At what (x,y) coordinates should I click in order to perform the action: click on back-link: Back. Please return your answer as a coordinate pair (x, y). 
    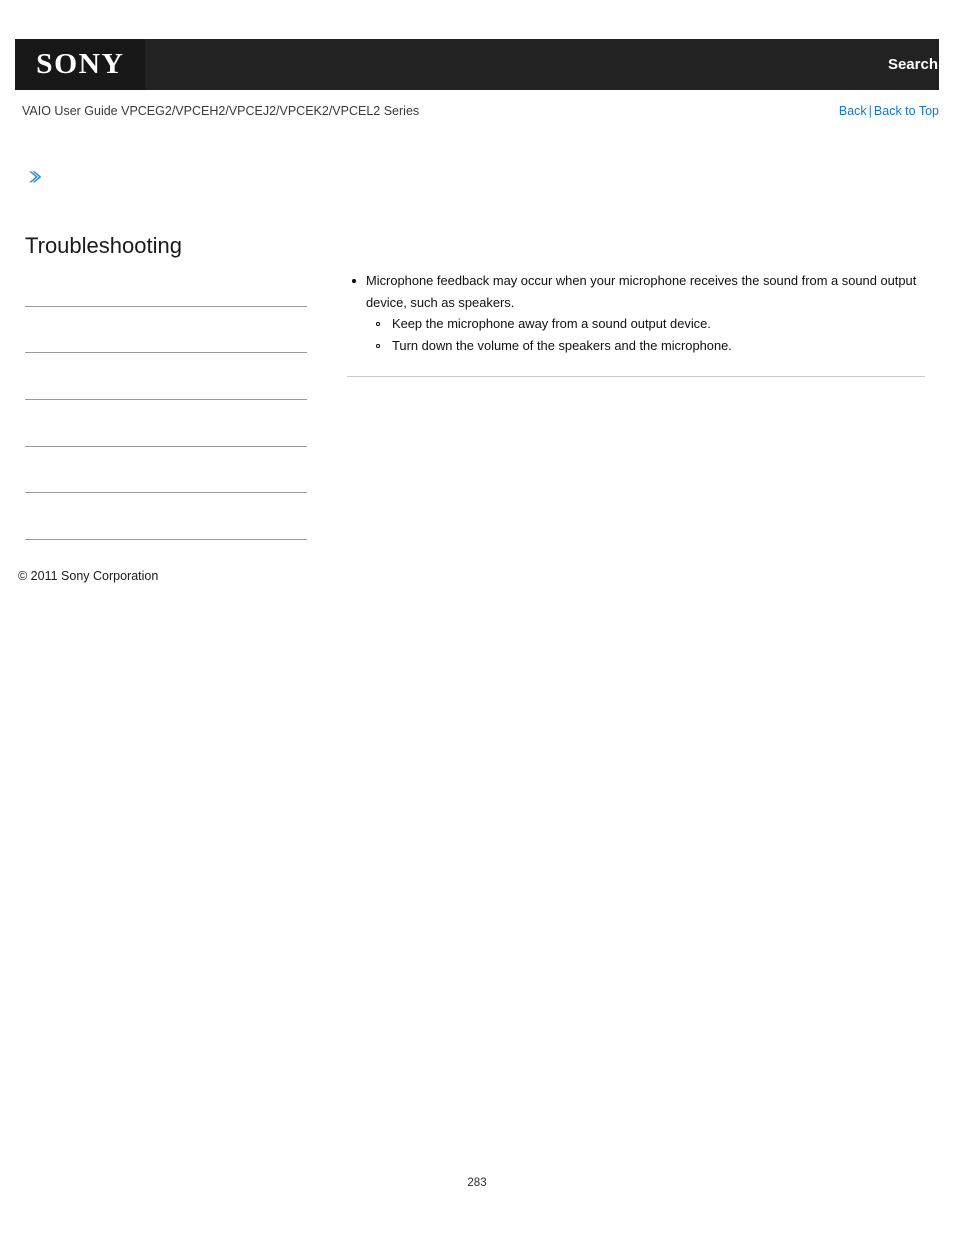
    Looking at the image, I should click on (853, 111).